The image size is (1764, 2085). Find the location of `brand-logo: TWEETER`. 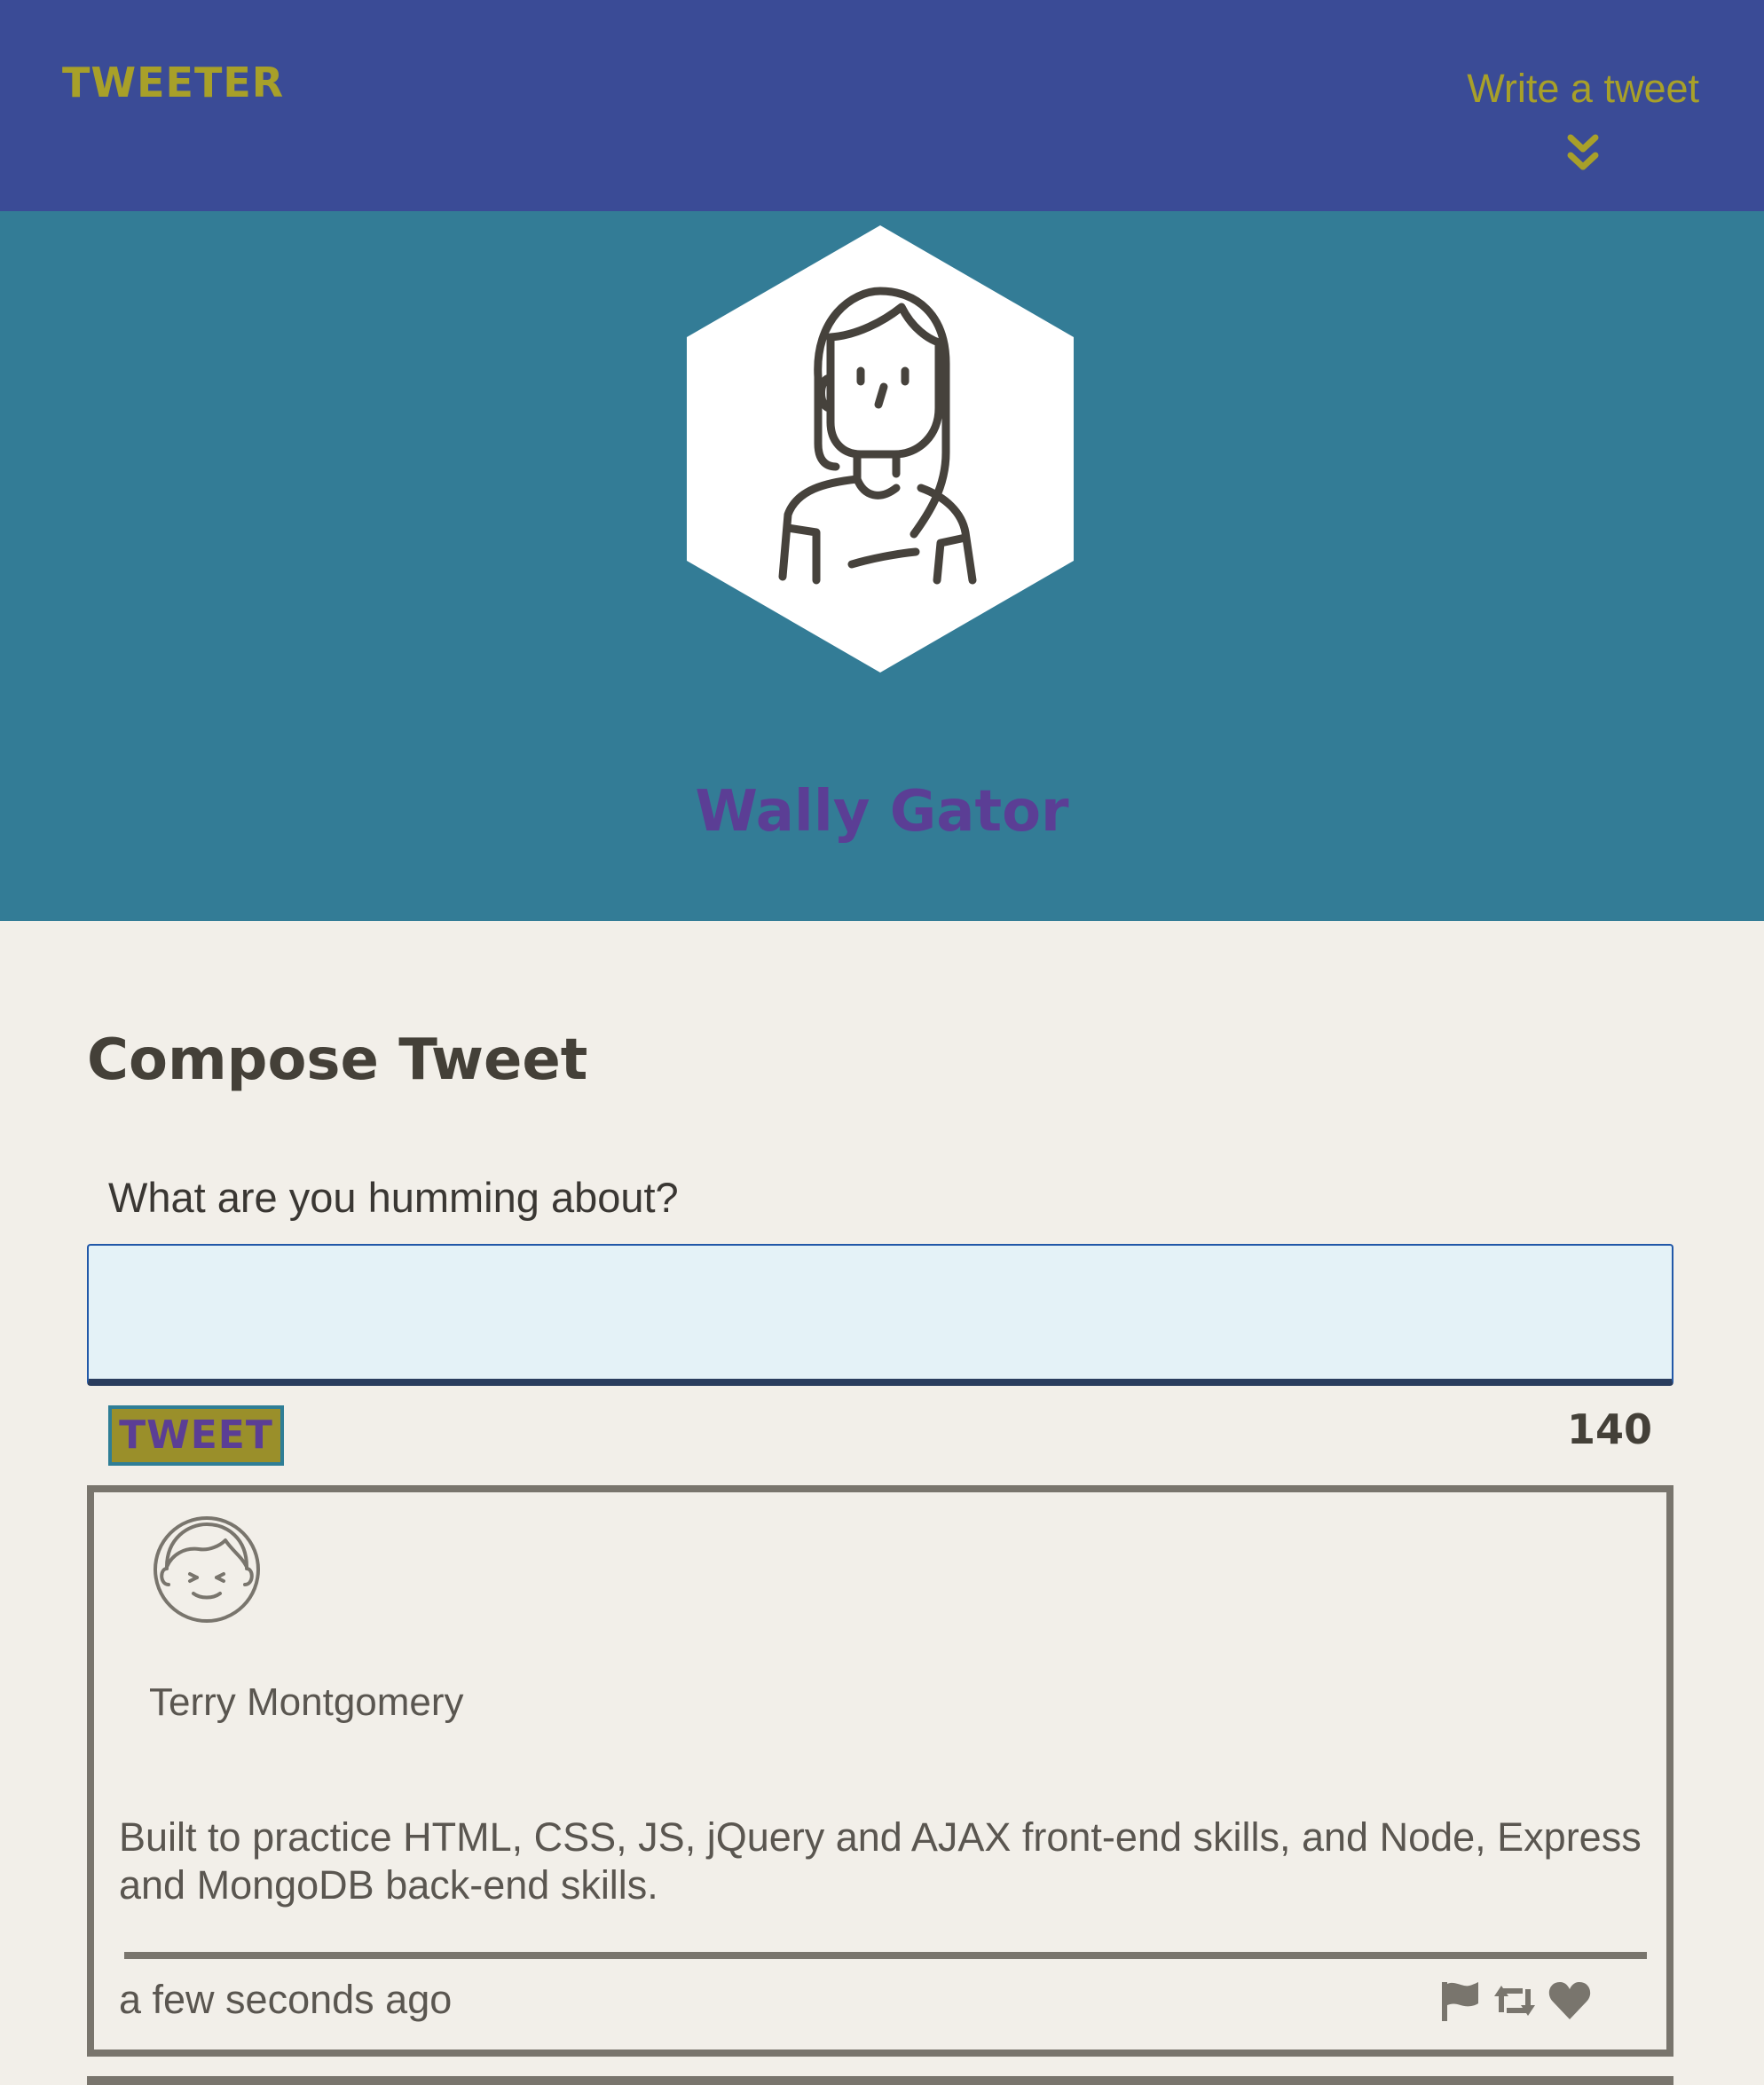

brand-logo: TWEETER is located at coordinates (173, 82).